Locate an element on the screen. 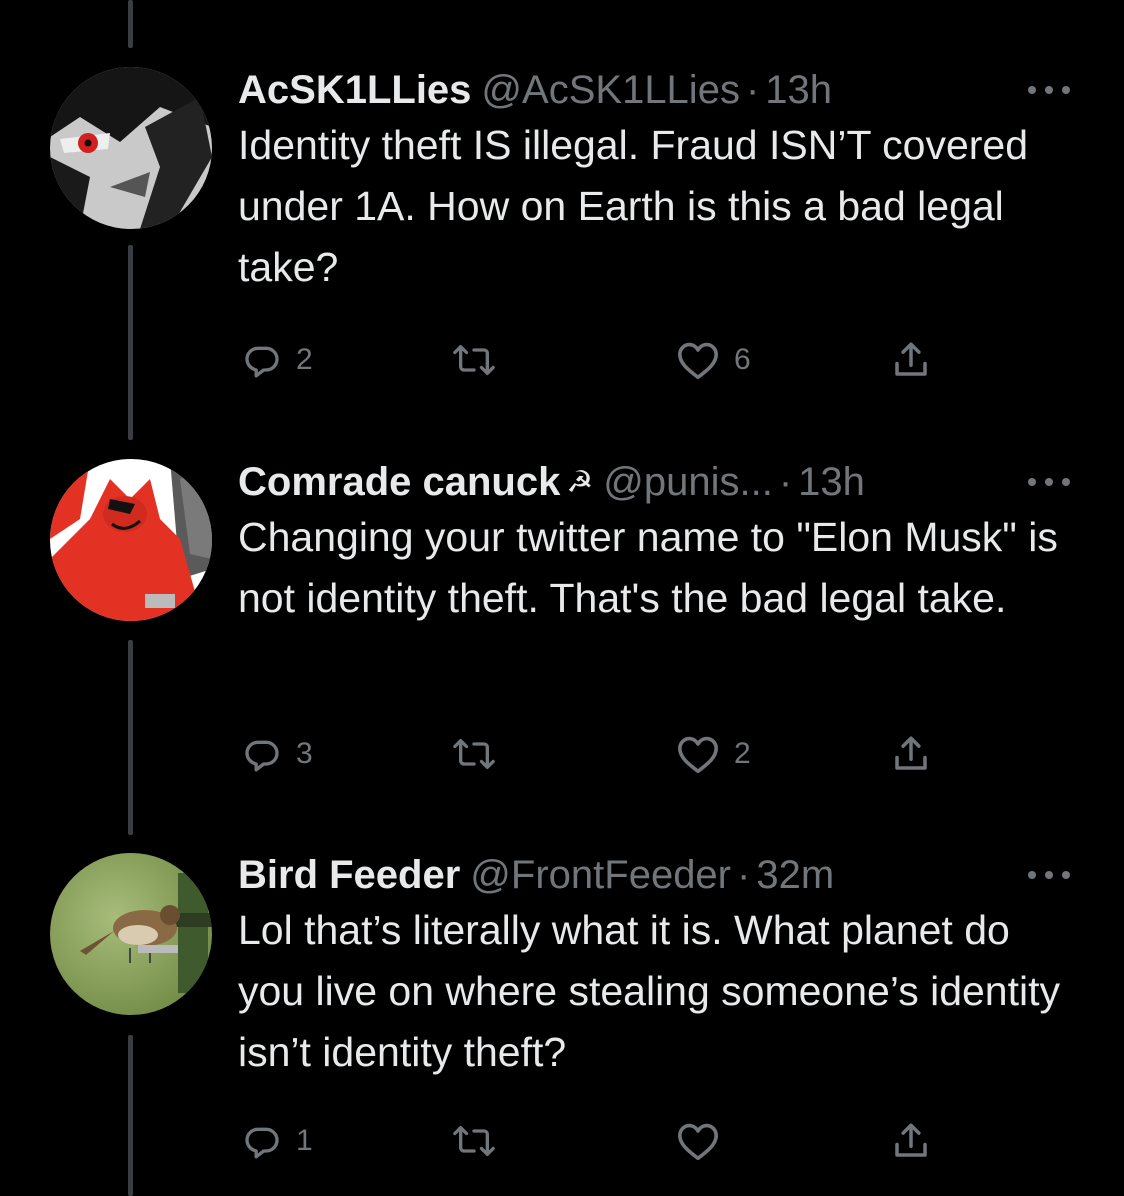  timestamp: 32m is located at coordinates (795, 875).